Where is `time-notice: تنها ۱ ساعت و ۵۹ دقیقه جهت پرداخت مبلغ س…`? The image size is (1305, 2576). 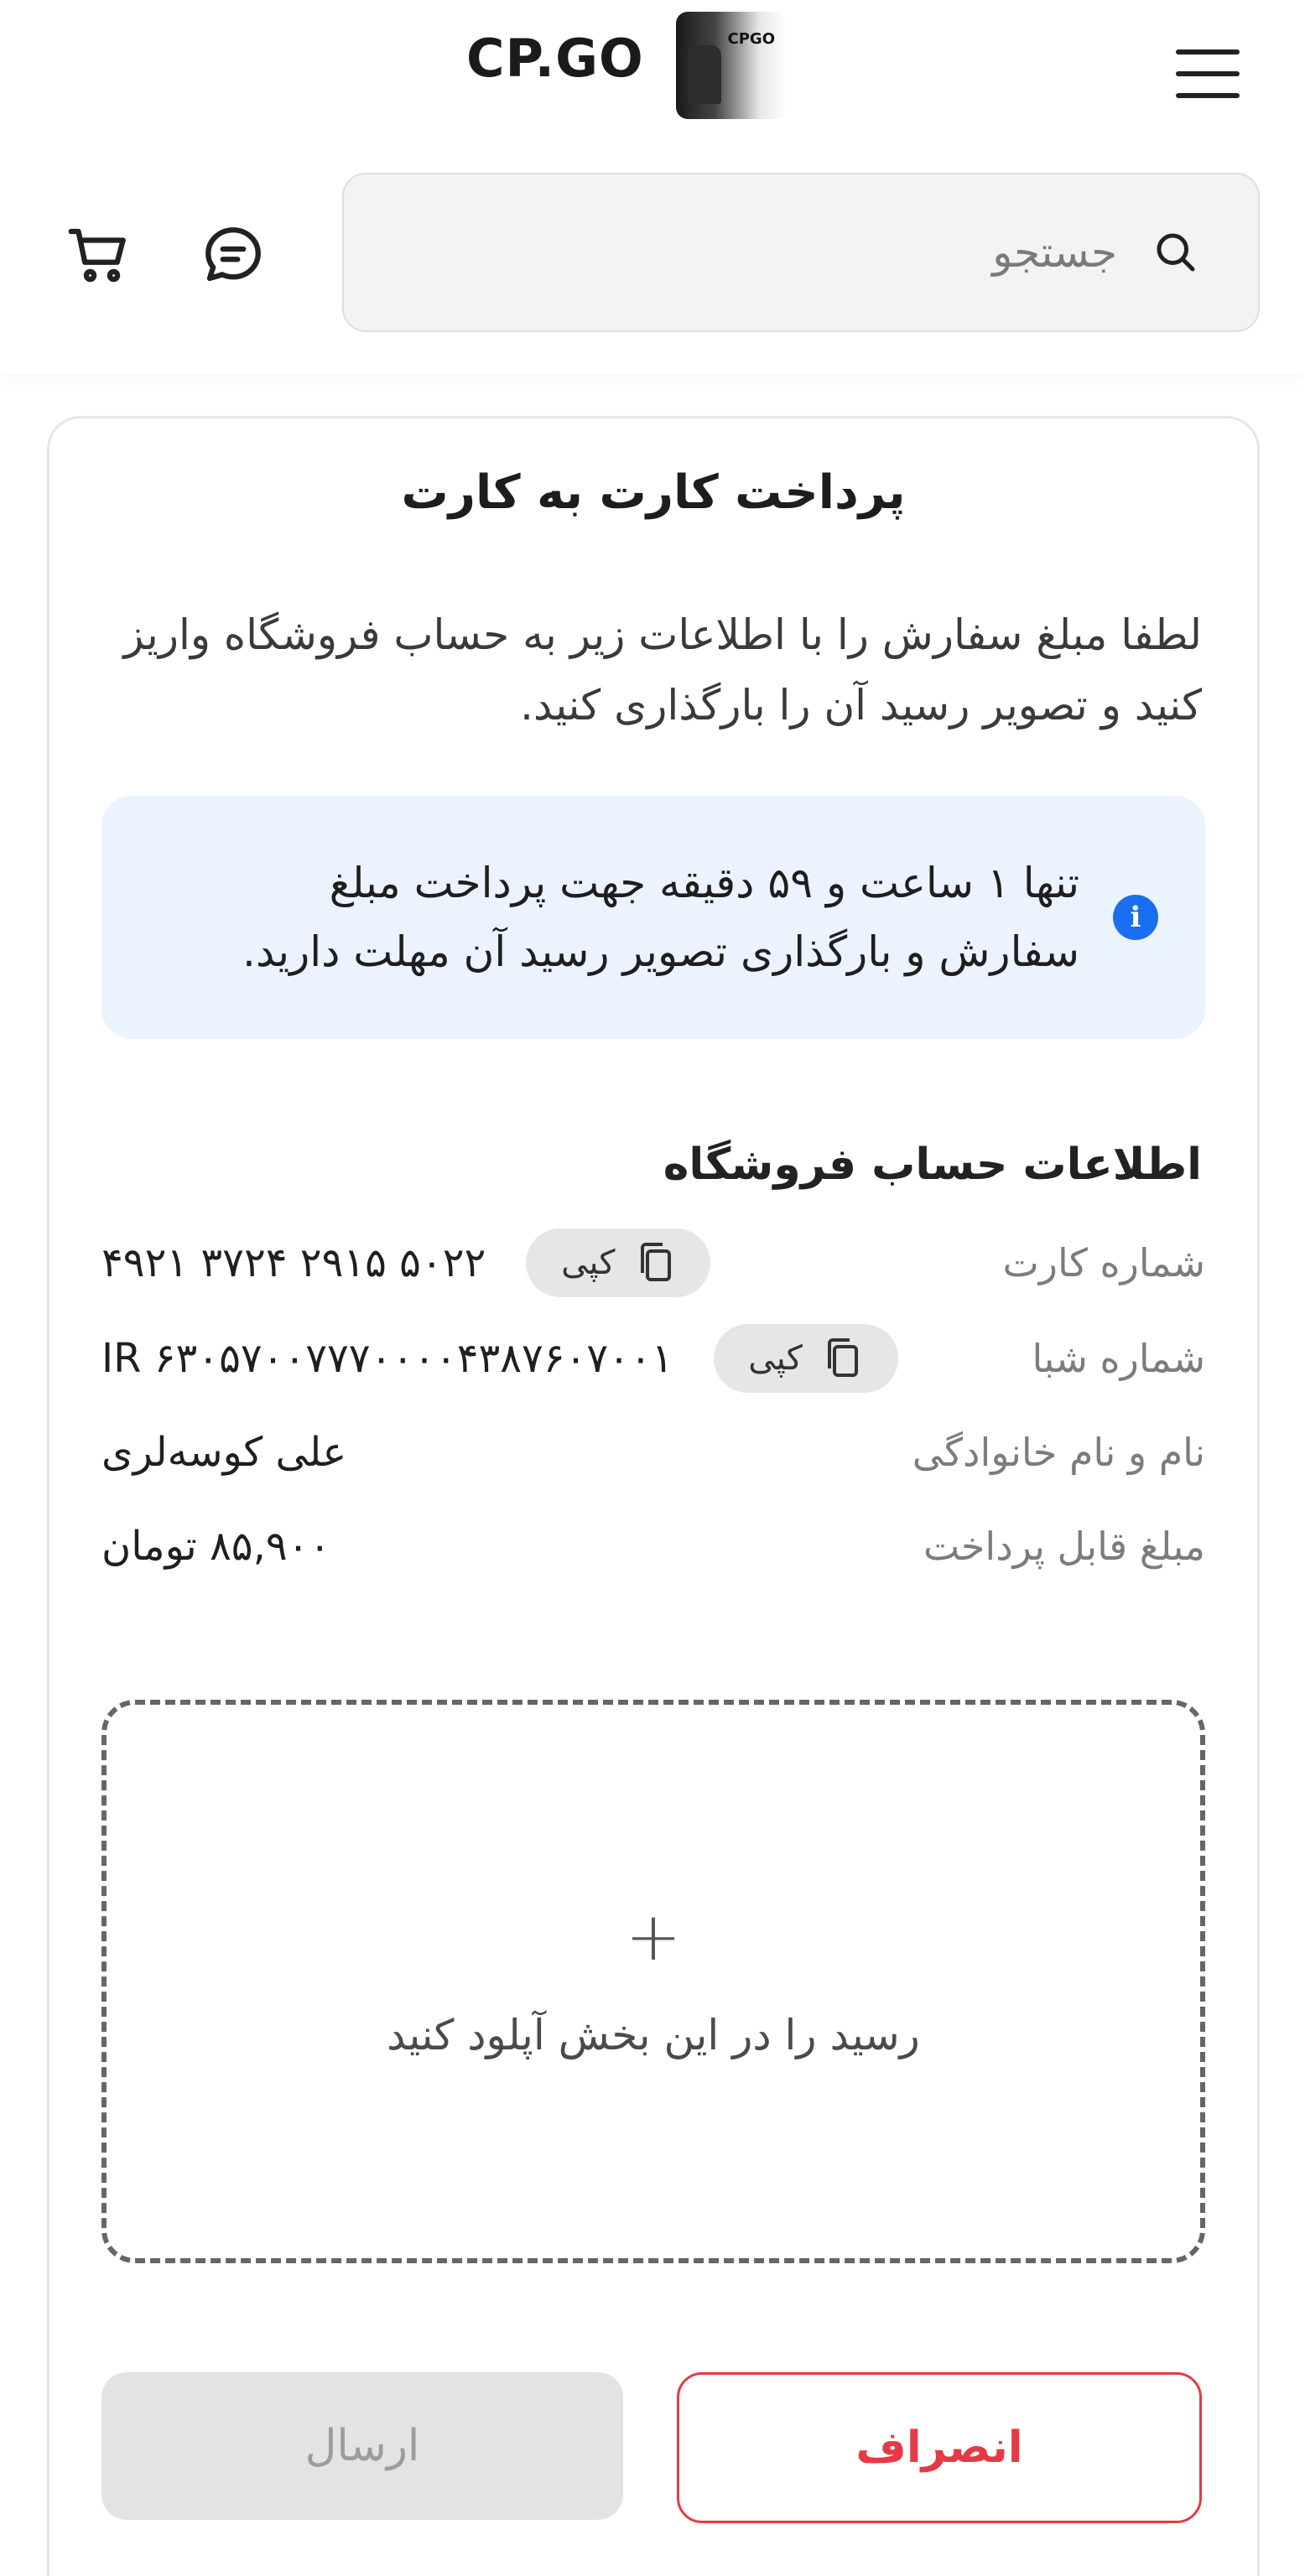 time-notice: تنها ۱ ساعت و ۵۹ دقیقه جهت پرداخت مبلغ س… is located at coordinates (653, 917).